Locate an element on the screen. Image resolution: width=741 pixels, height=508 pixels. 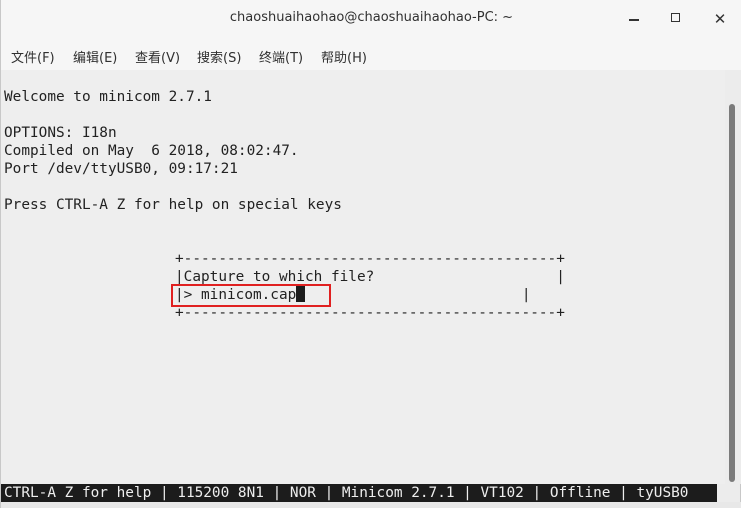
dialog-input-suffix: | is located at coordinates (418, 295).